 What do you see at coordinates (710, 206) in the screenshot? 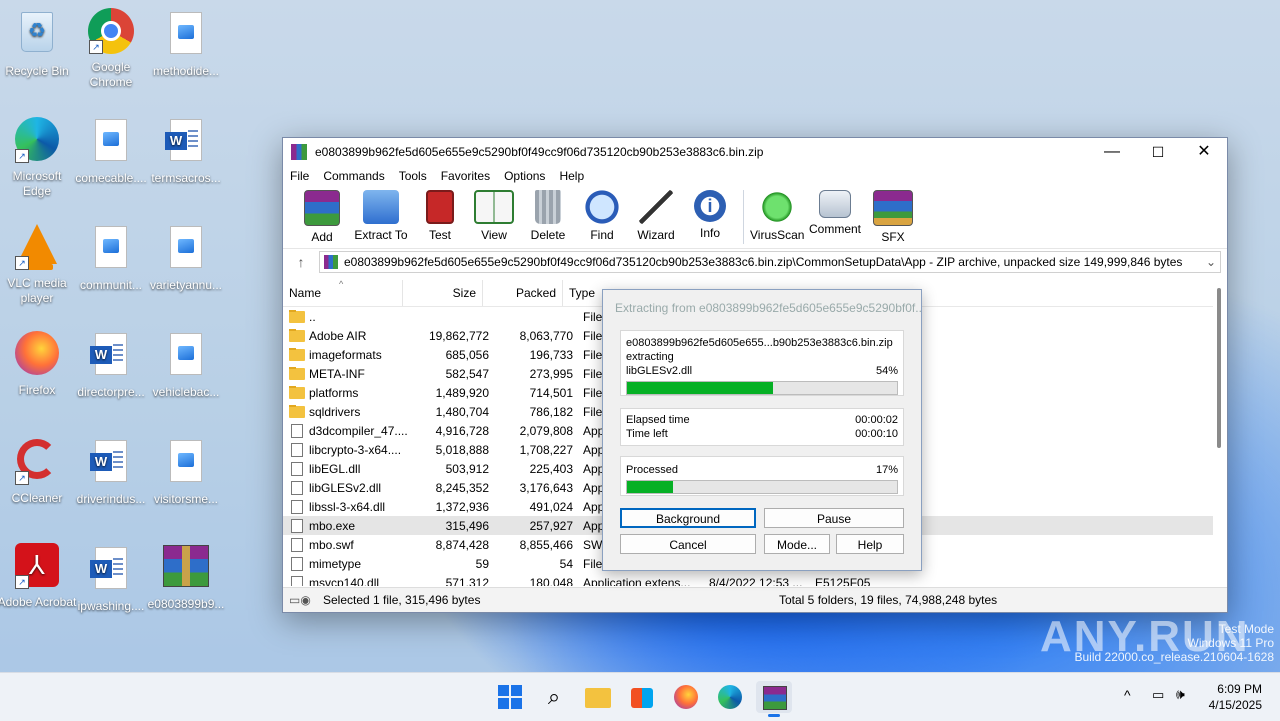
I see `info-icon: i` at bounding box center [710, 206].